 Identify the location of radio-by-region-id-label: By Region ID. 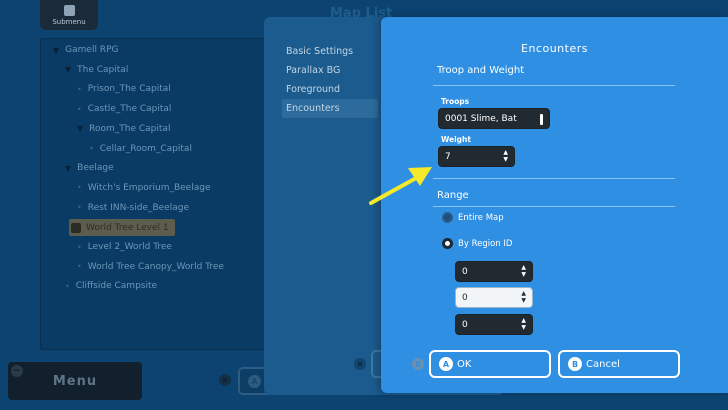
(485, 243).